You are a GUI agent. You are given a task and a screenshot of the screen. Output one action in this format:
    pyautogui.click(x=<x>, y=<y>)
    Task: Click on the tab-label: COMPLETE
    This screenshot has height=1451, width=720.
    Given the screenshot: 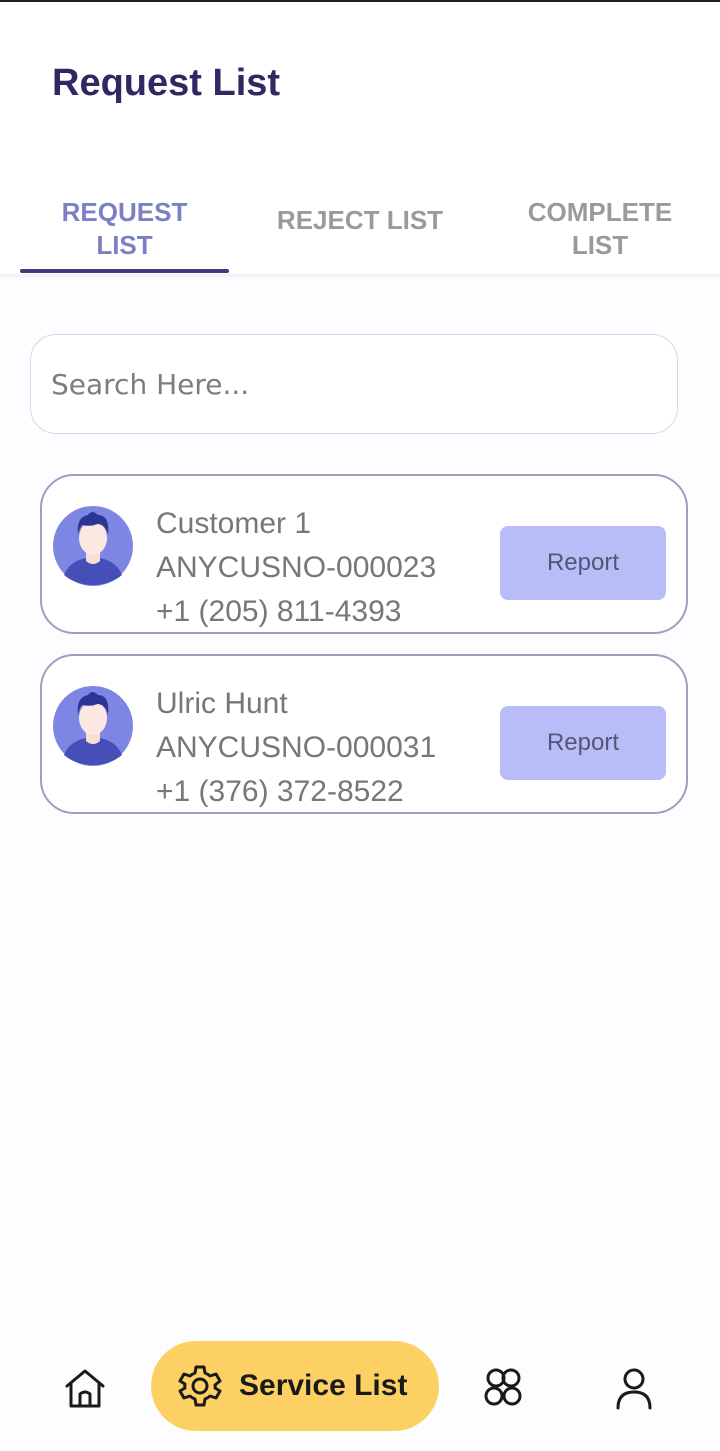 What is the action you would take?
    pyautogui.click(x=600, y=212)
    